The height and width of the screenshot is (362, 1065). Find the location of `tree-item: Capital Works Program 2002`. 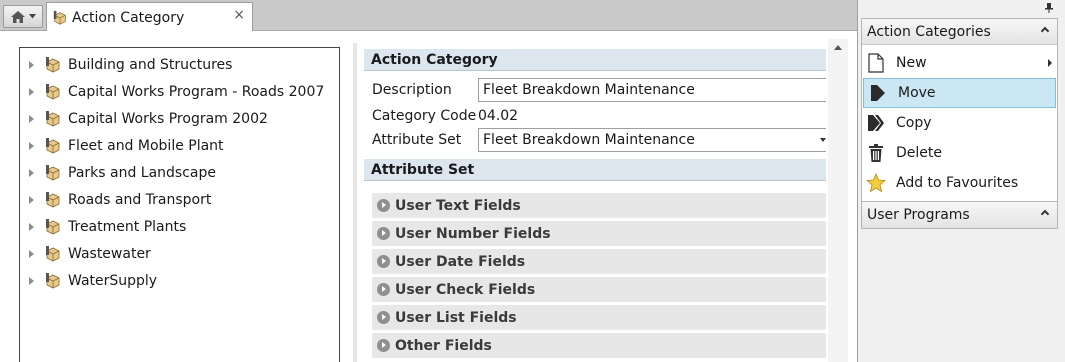

tree-item: Capital Works Program 2002 is located at coordinates (179, 119).